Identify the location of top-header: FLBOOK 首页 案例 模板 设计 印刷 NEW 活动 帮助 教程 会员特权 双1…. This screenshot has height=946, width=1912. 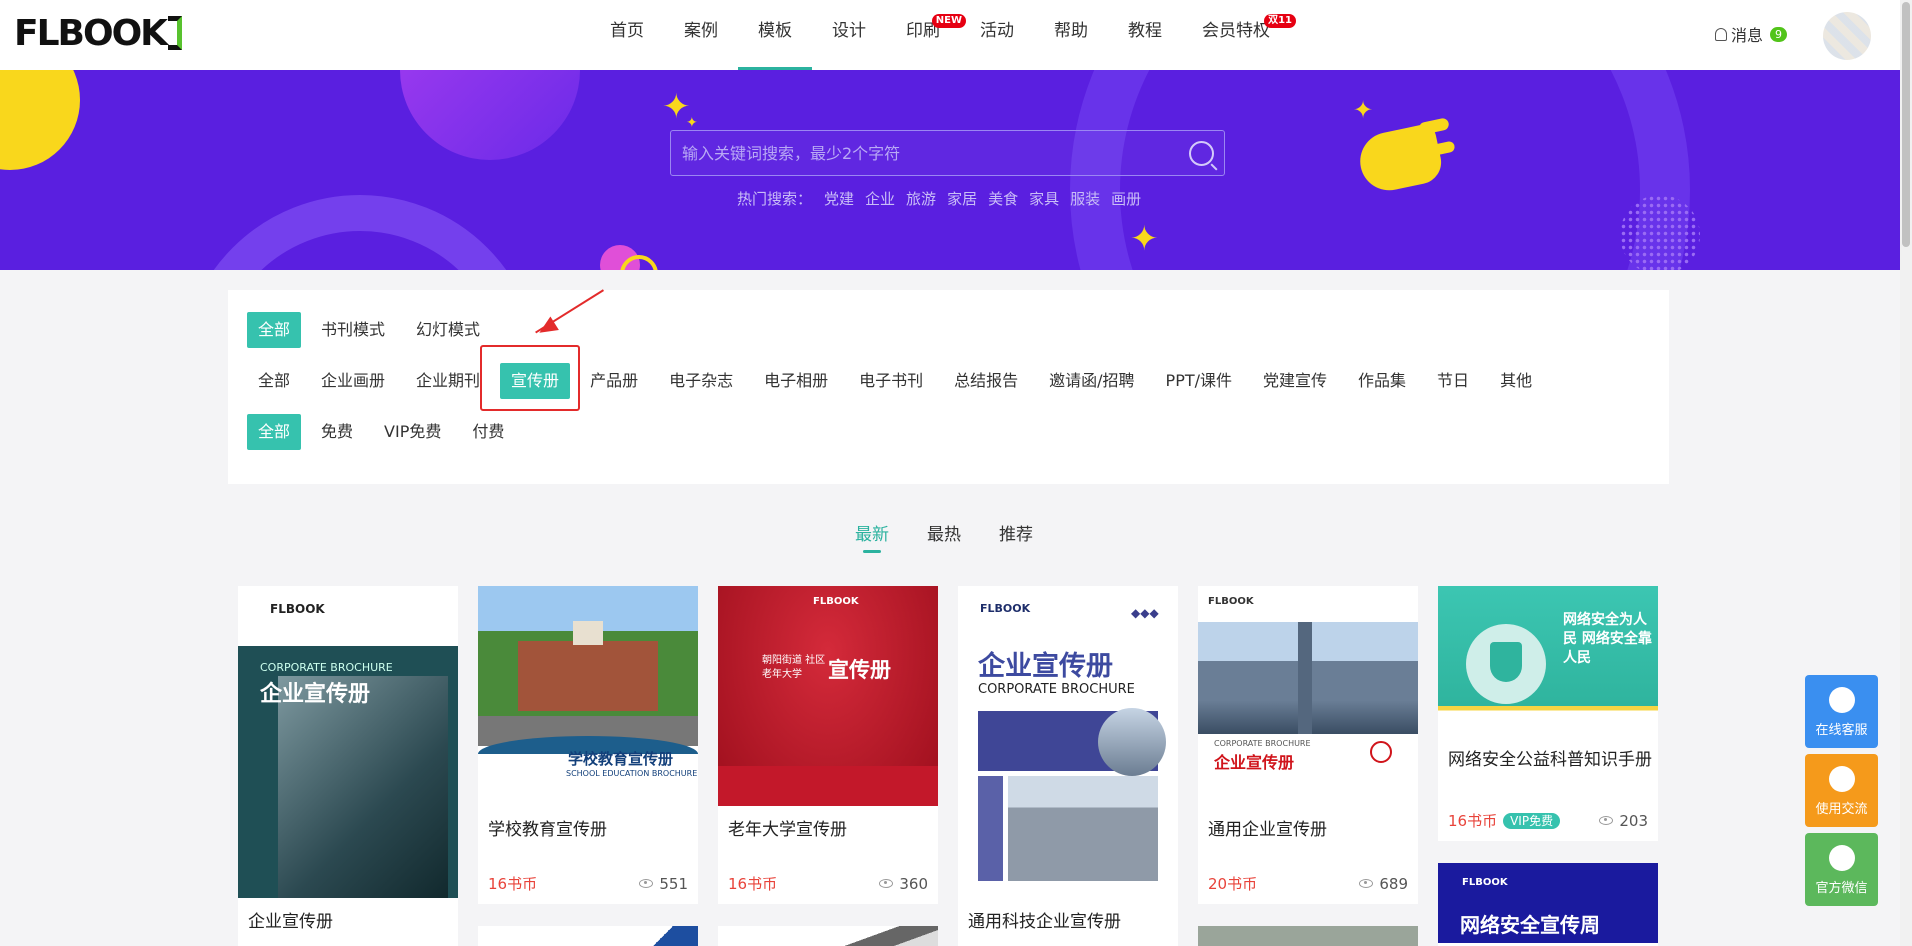
(950, 35).